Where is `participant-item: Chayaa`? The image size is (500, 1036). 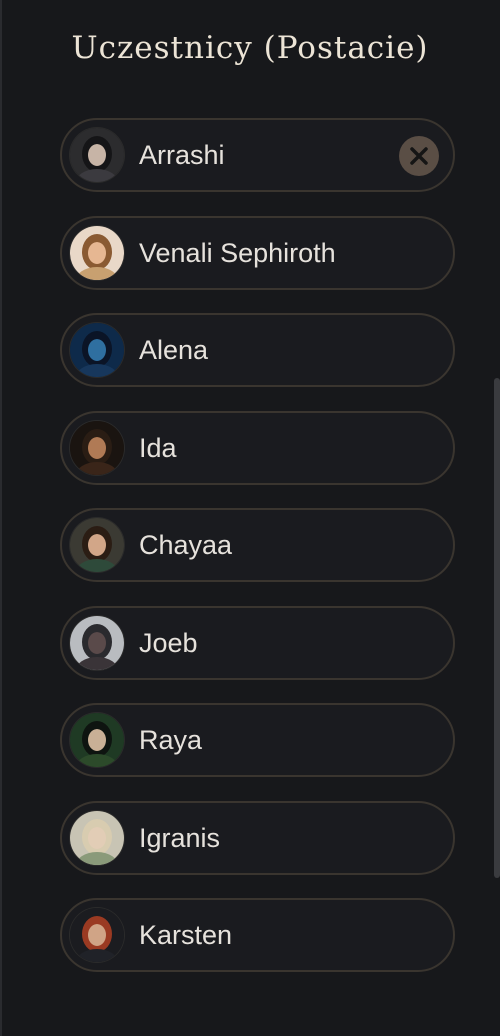
participant-item: Chayaa is located at coordinates (257, 545).